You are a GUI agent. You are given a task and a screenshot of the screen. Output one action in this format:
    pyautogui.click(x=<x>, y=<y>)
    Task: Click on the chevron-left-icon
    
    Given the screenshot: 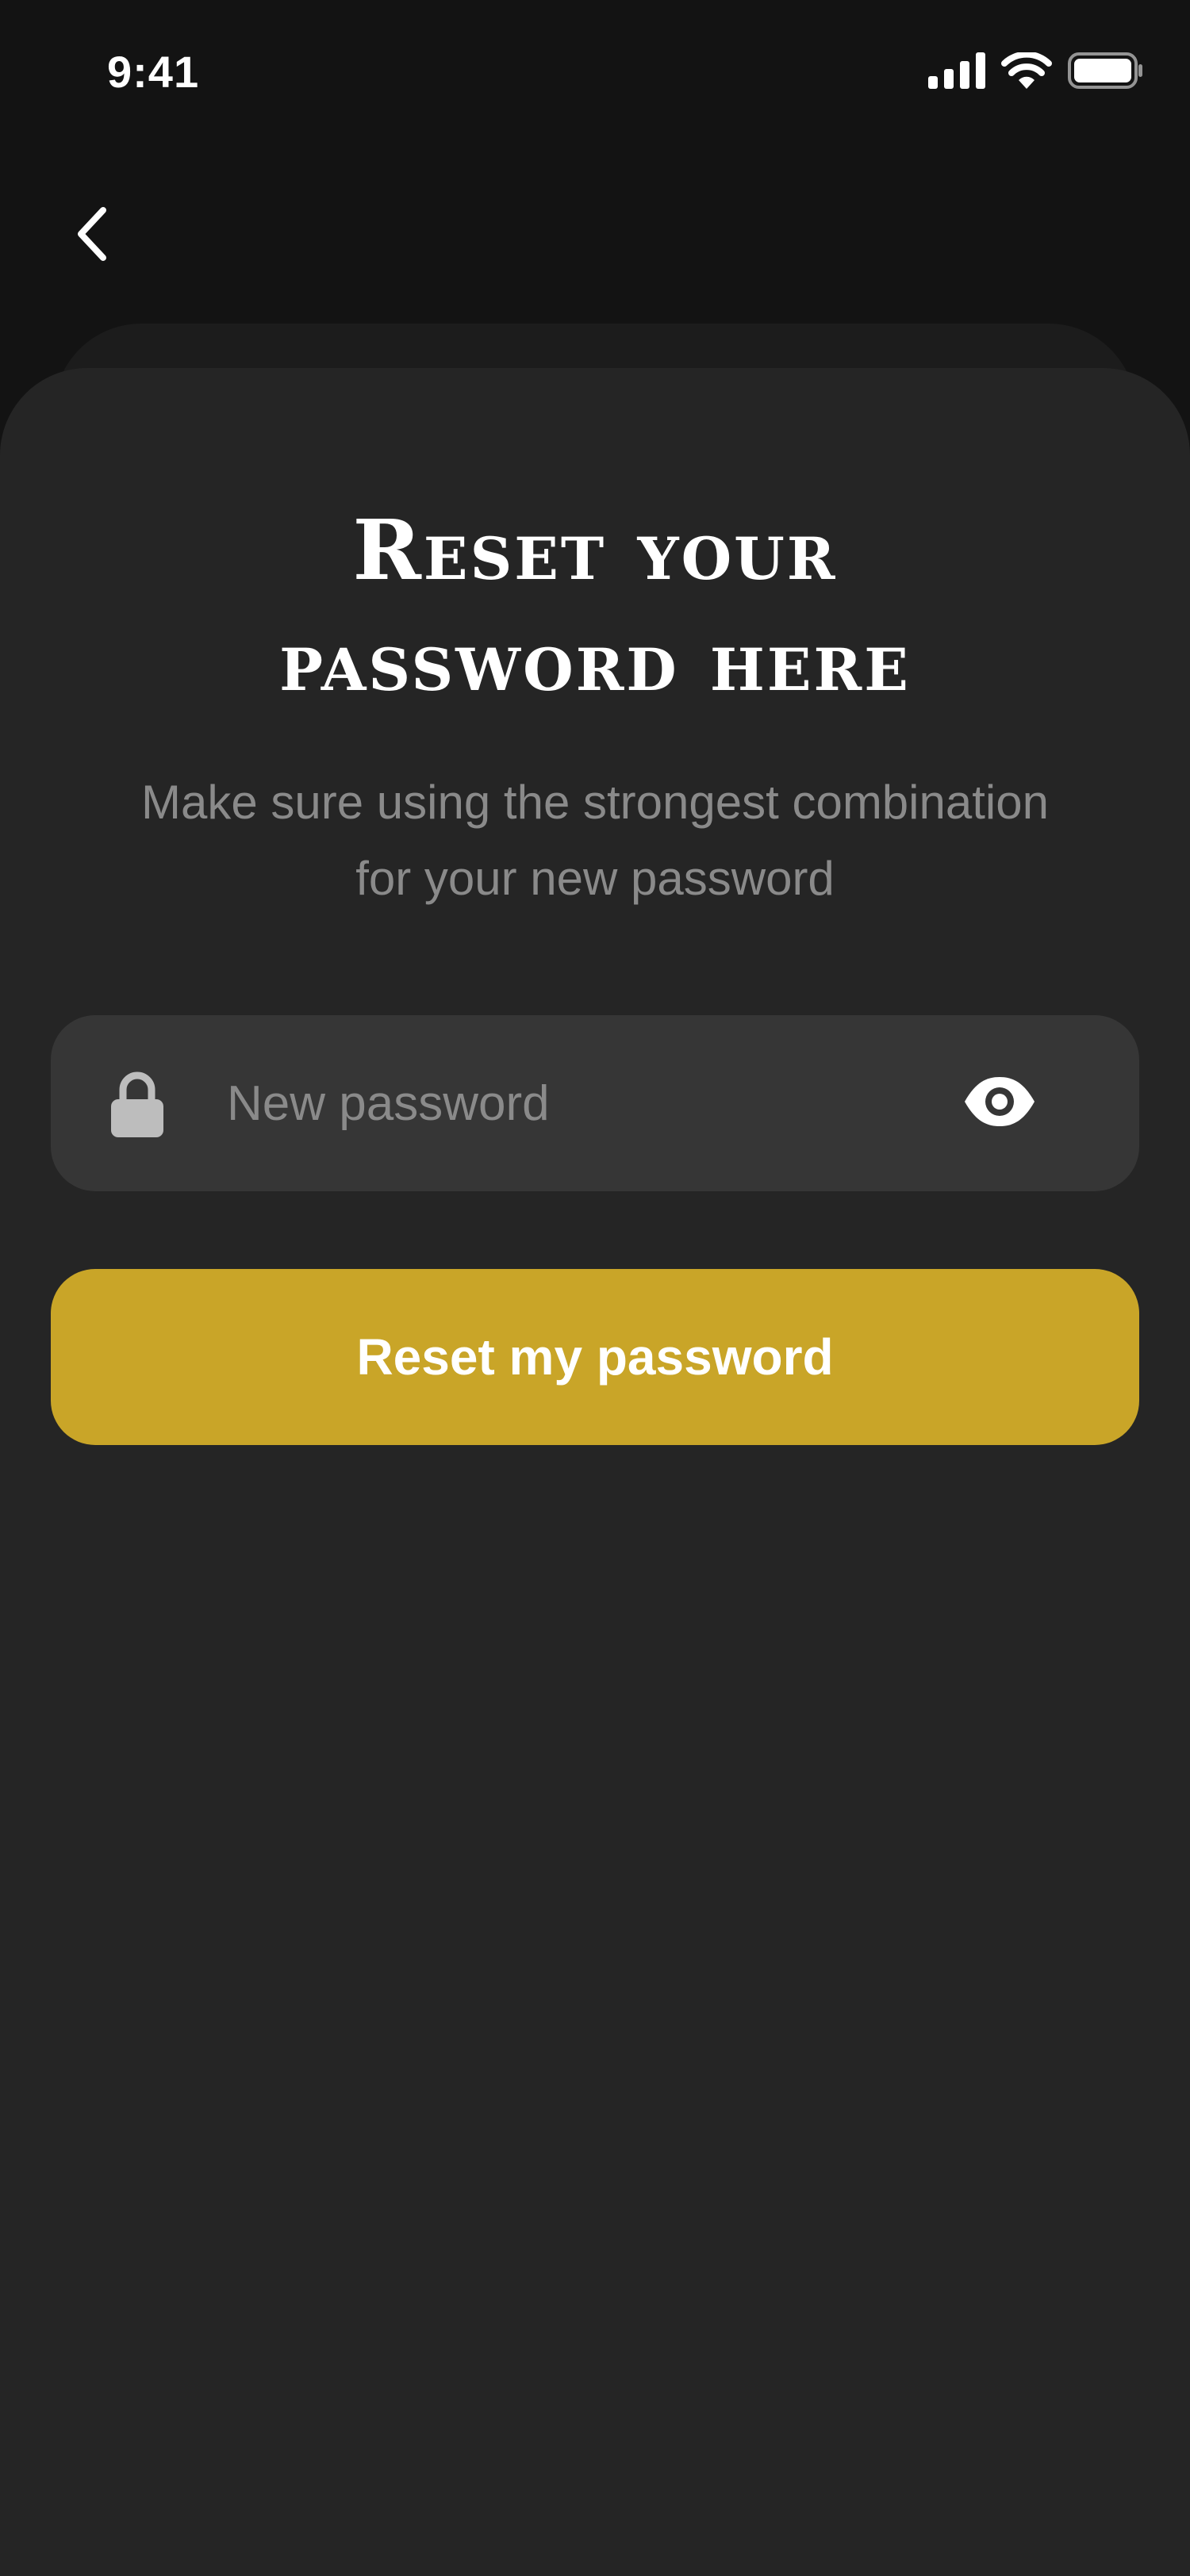 What is the action you would take?
    pyautogui.click(x=92, y=234)
    